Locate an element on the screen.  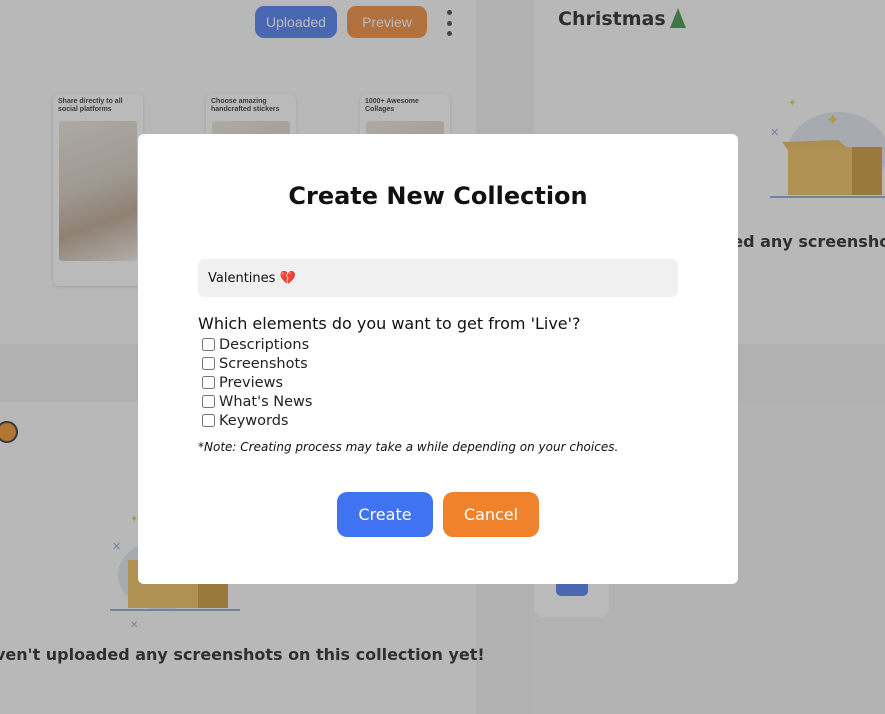
option-label: Previews is located at coordinates (251, 382).